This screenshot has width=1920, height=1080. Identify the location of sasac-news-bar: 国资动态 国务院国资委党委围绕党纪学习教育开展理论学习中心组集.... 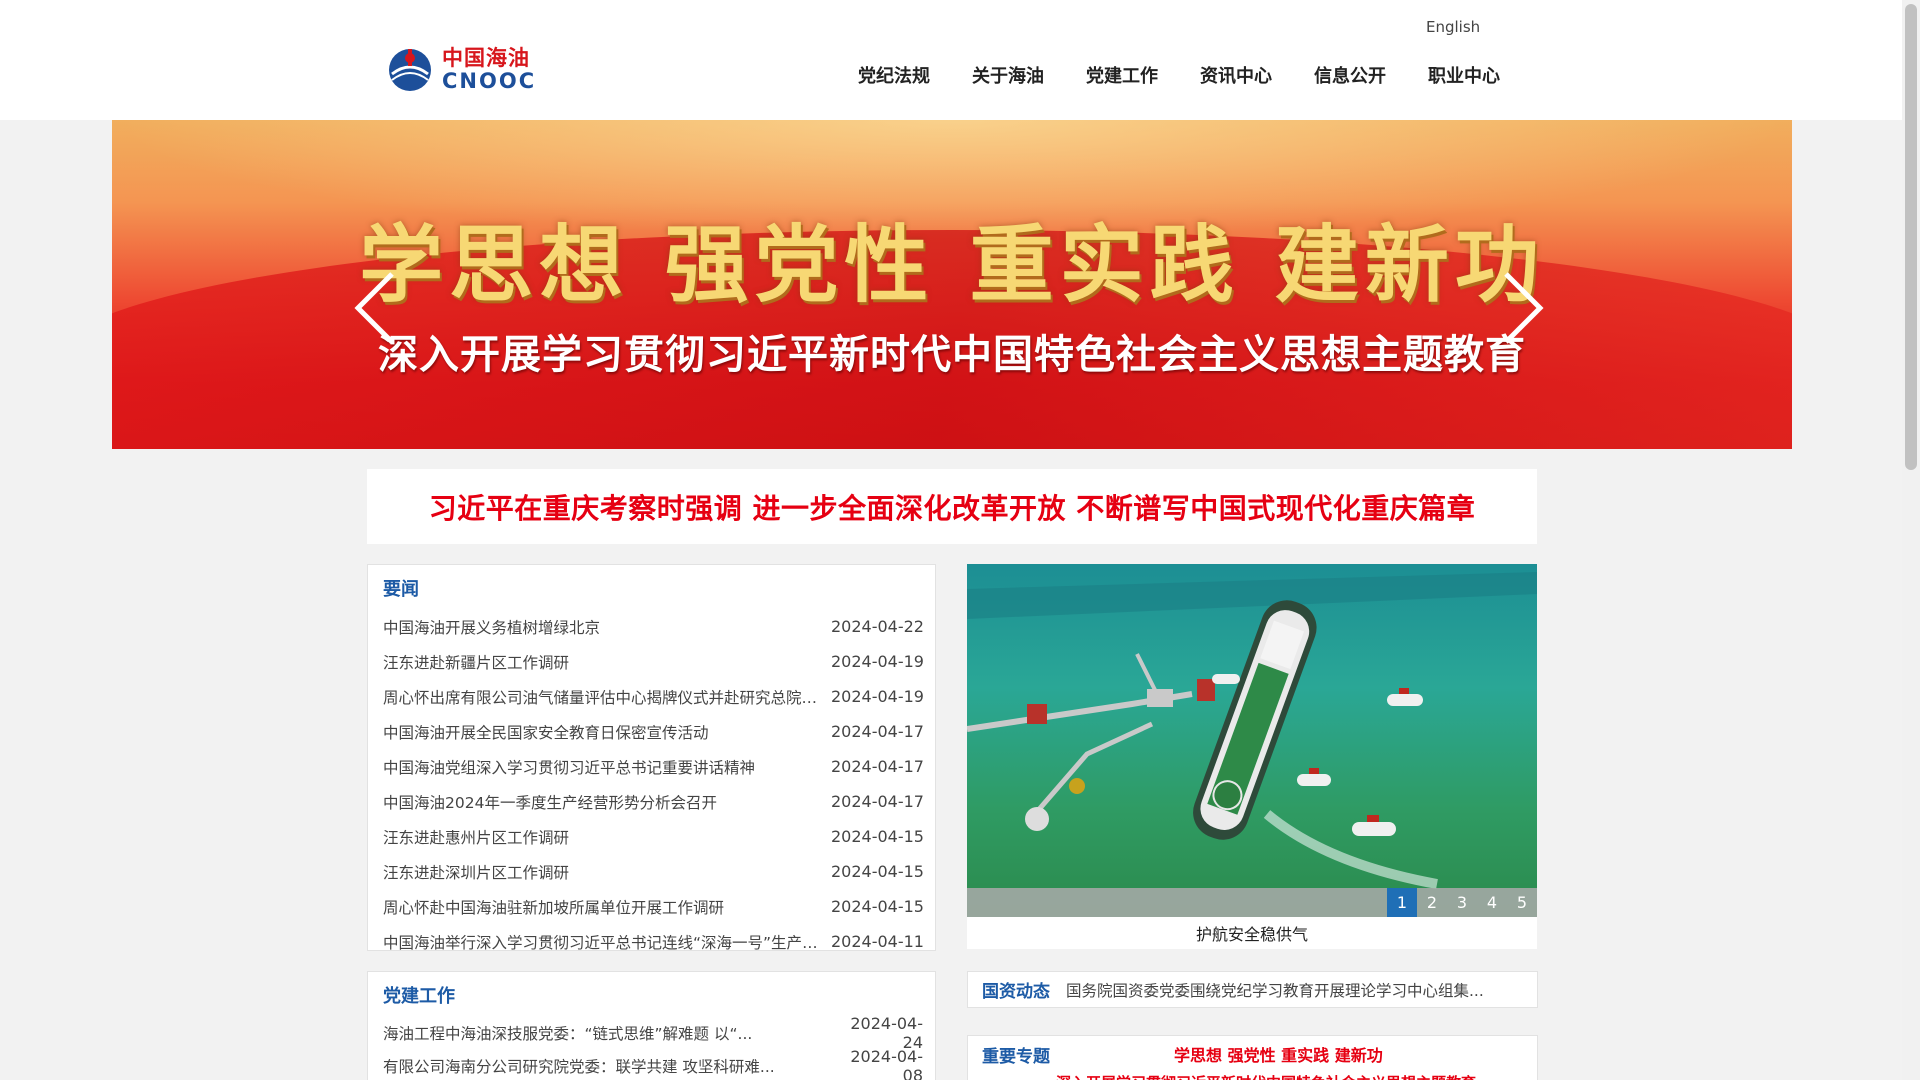
(1252, 989).